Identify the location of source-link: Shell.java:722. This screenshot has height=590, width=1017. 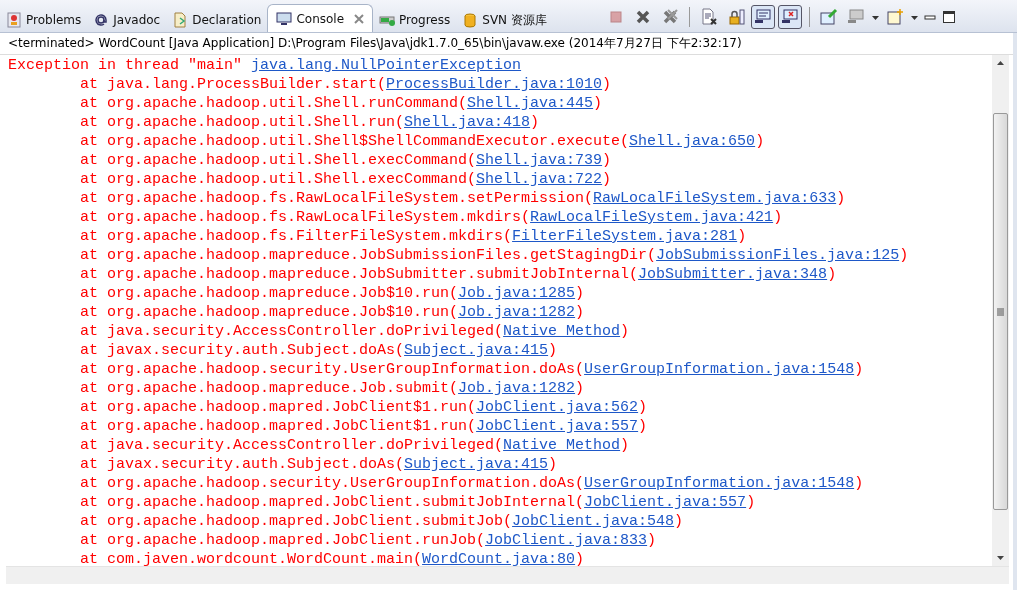
(539, 179).